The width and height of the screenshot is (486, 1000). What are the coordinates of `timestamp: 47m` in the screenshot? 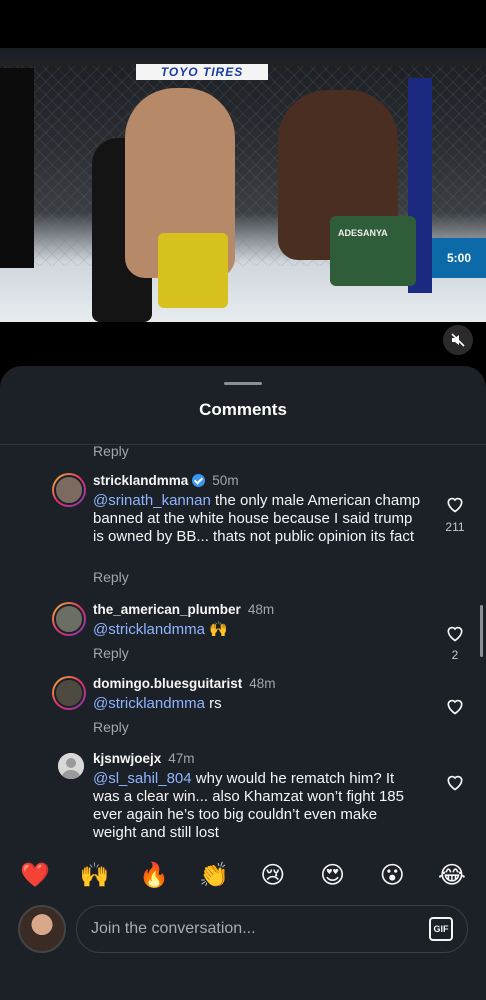 It's located at (181, 758).